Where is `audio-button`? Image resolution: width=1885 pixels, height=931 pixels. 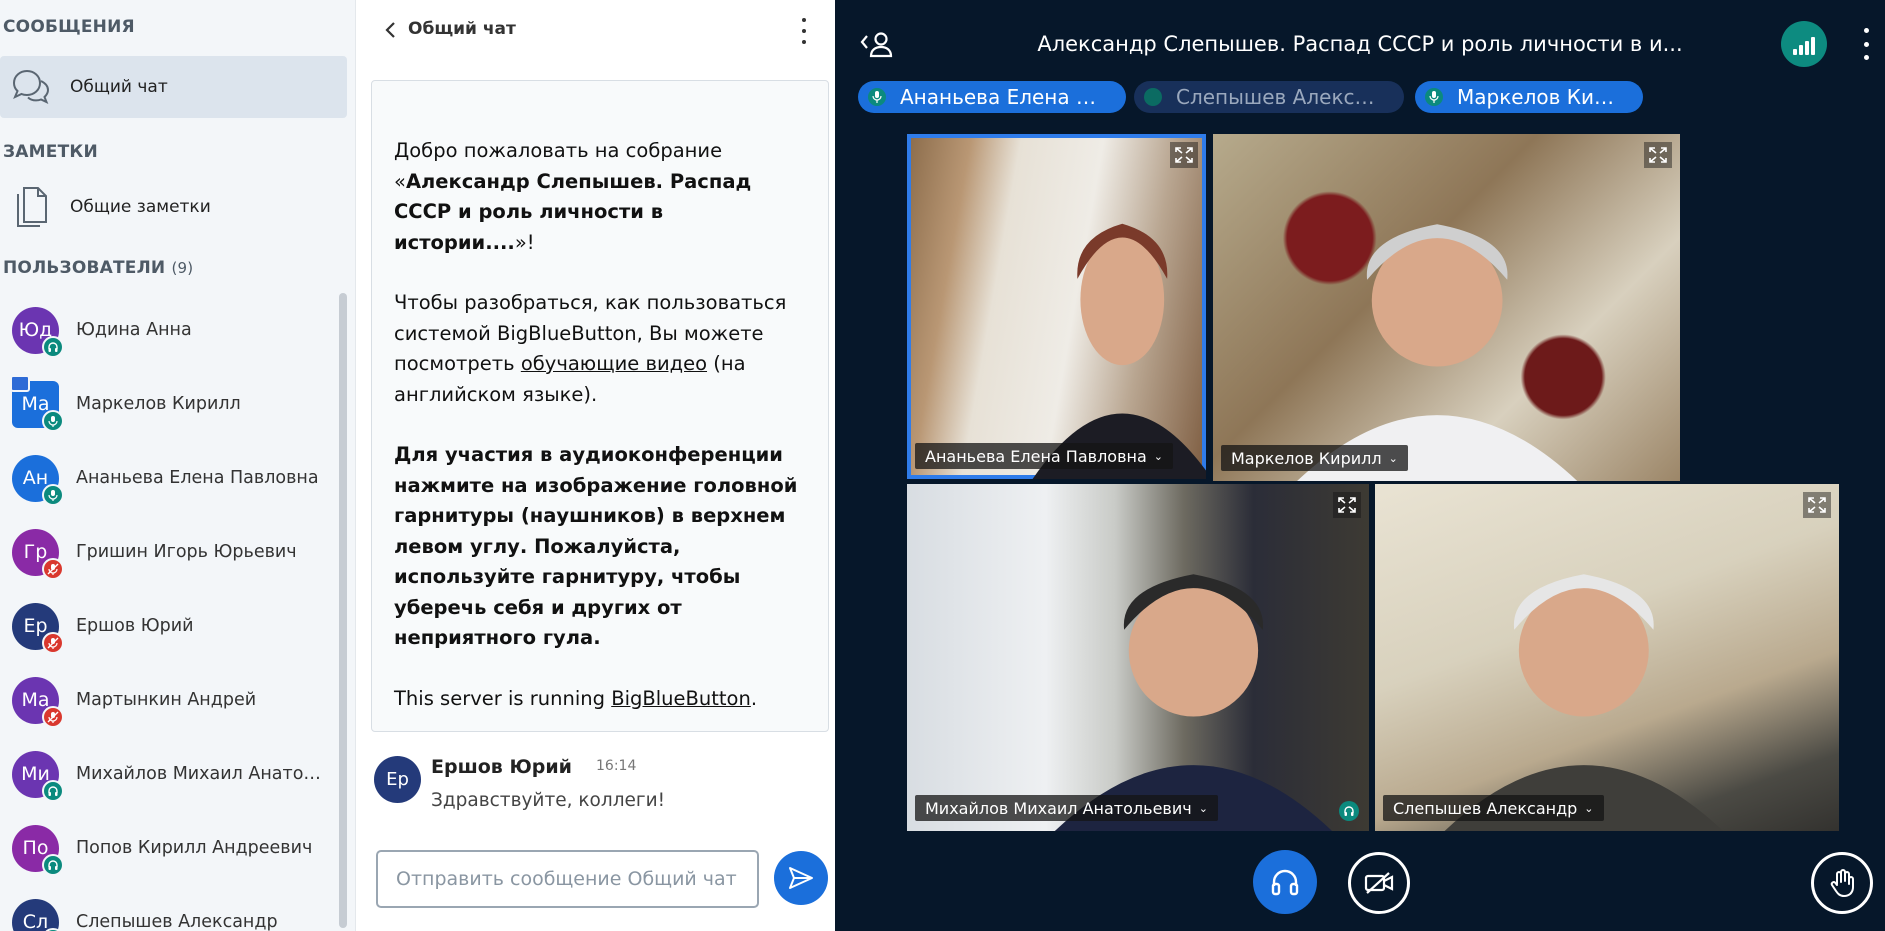 audio-button is located at coordinates (1285, 882).